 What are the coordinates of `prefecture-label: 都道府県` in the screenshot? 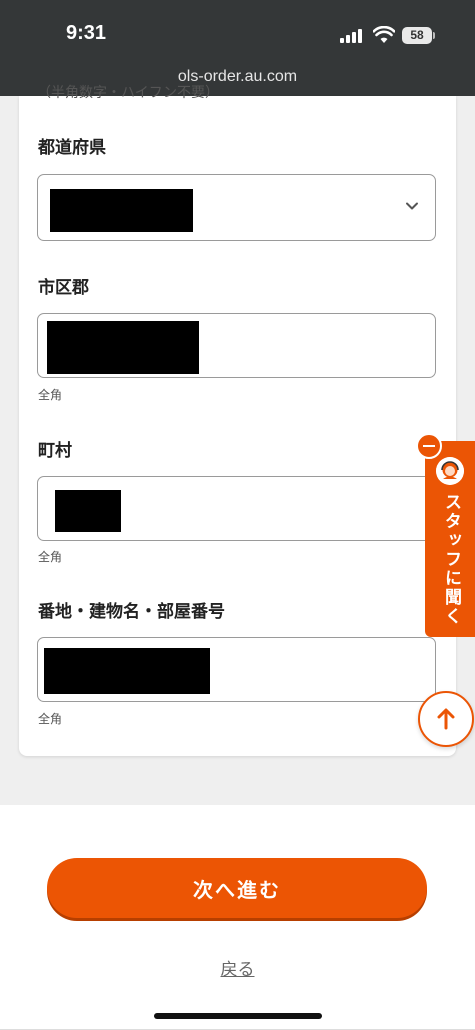 It's located at (72, 148).